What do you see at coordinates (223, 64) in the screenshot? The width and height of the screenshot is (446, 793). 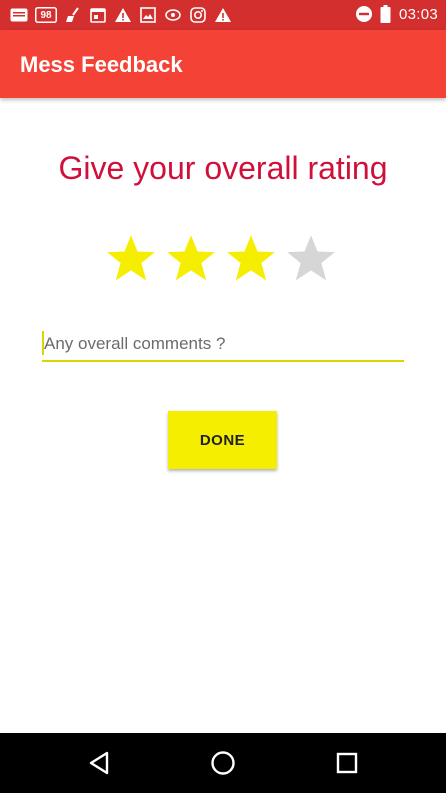 I see `app-bar: Mess Feedback` at bounding box center [223, 64].